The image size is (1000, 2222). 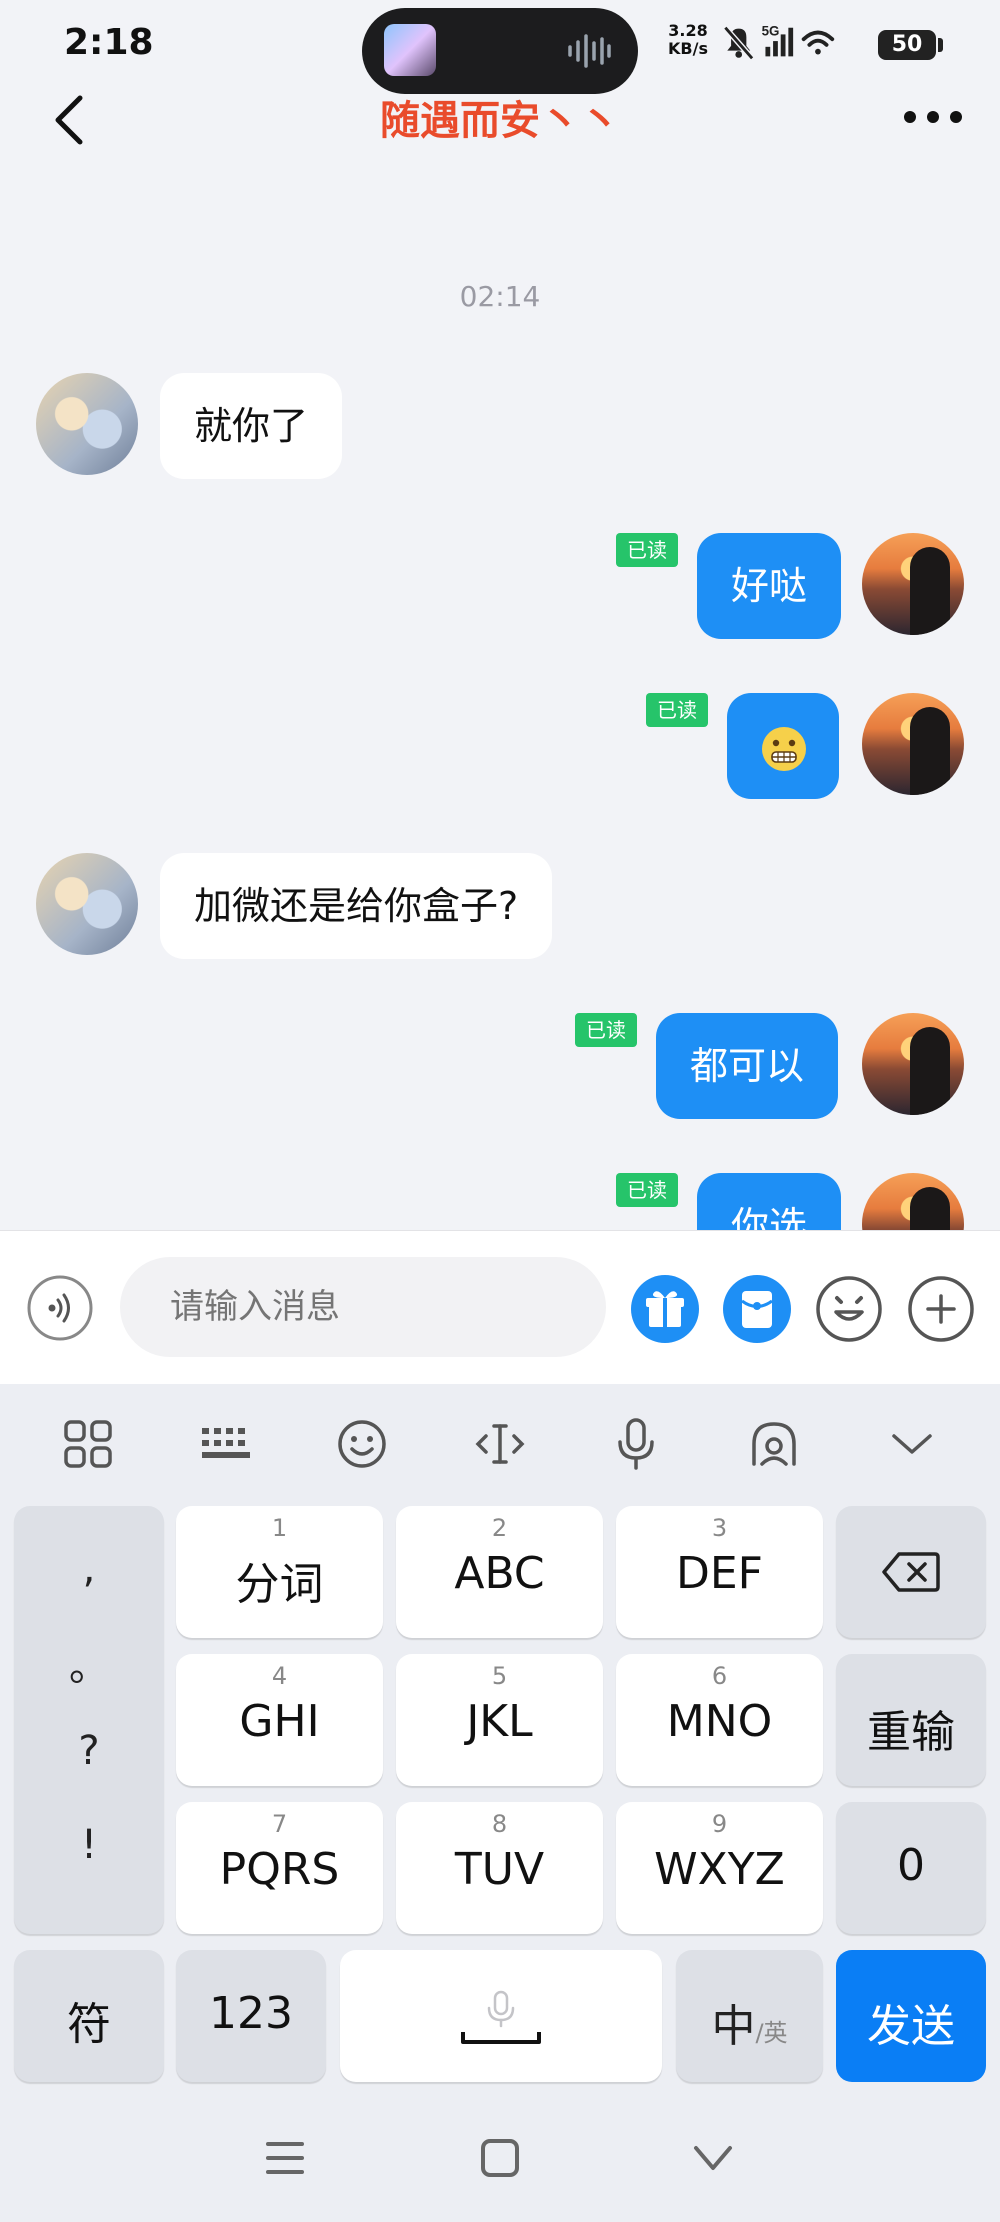 I want to click on message-input-bar, so click(x=500, y=1307).